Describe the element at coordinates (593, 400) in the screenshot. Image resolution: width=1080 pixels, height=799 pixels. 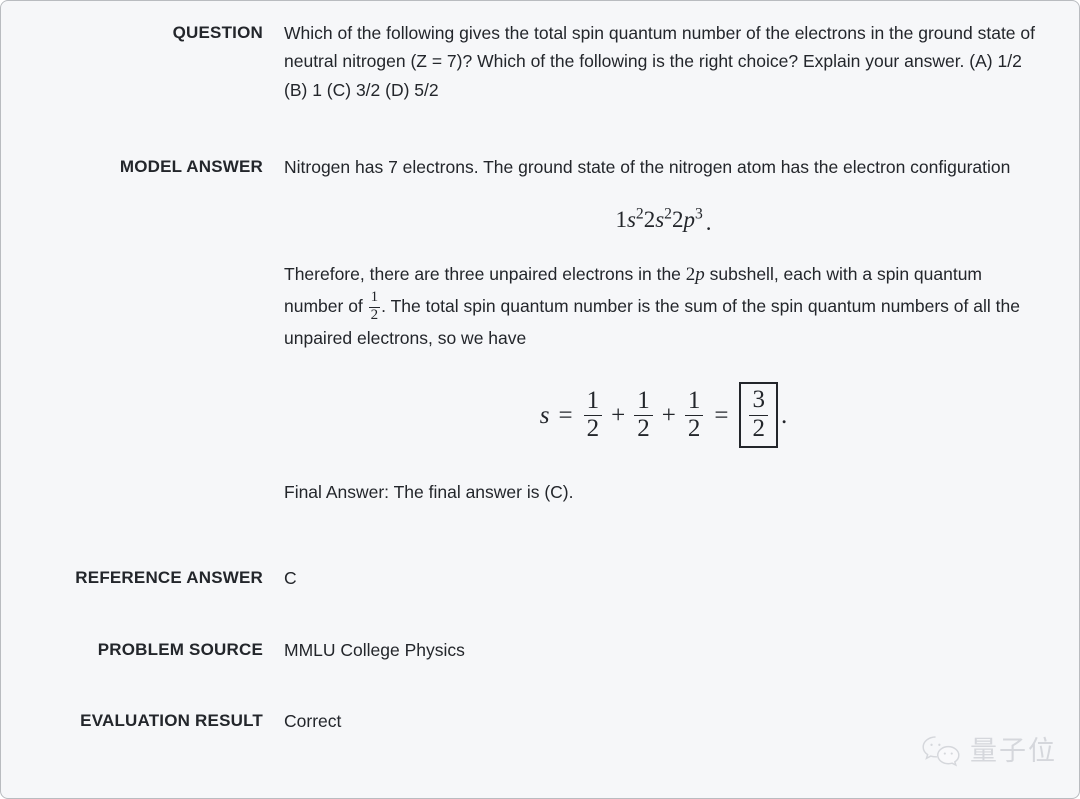
I see `spin-term-1-numerator: 1` at that location.